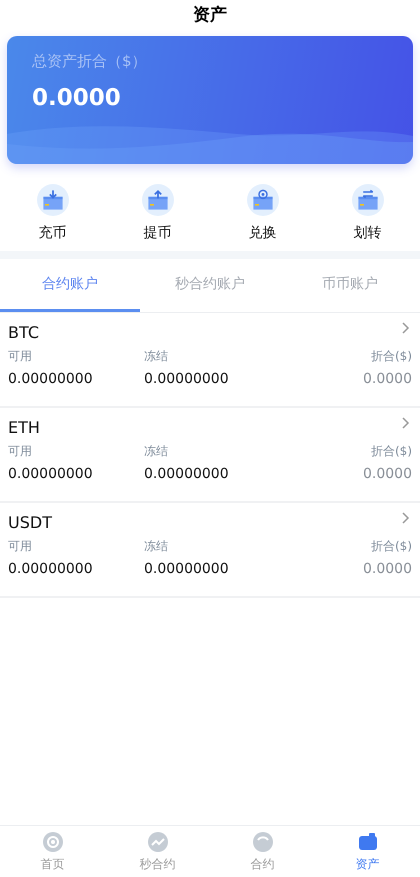  I want to click on nav-item: 资产, so click(367, 851).